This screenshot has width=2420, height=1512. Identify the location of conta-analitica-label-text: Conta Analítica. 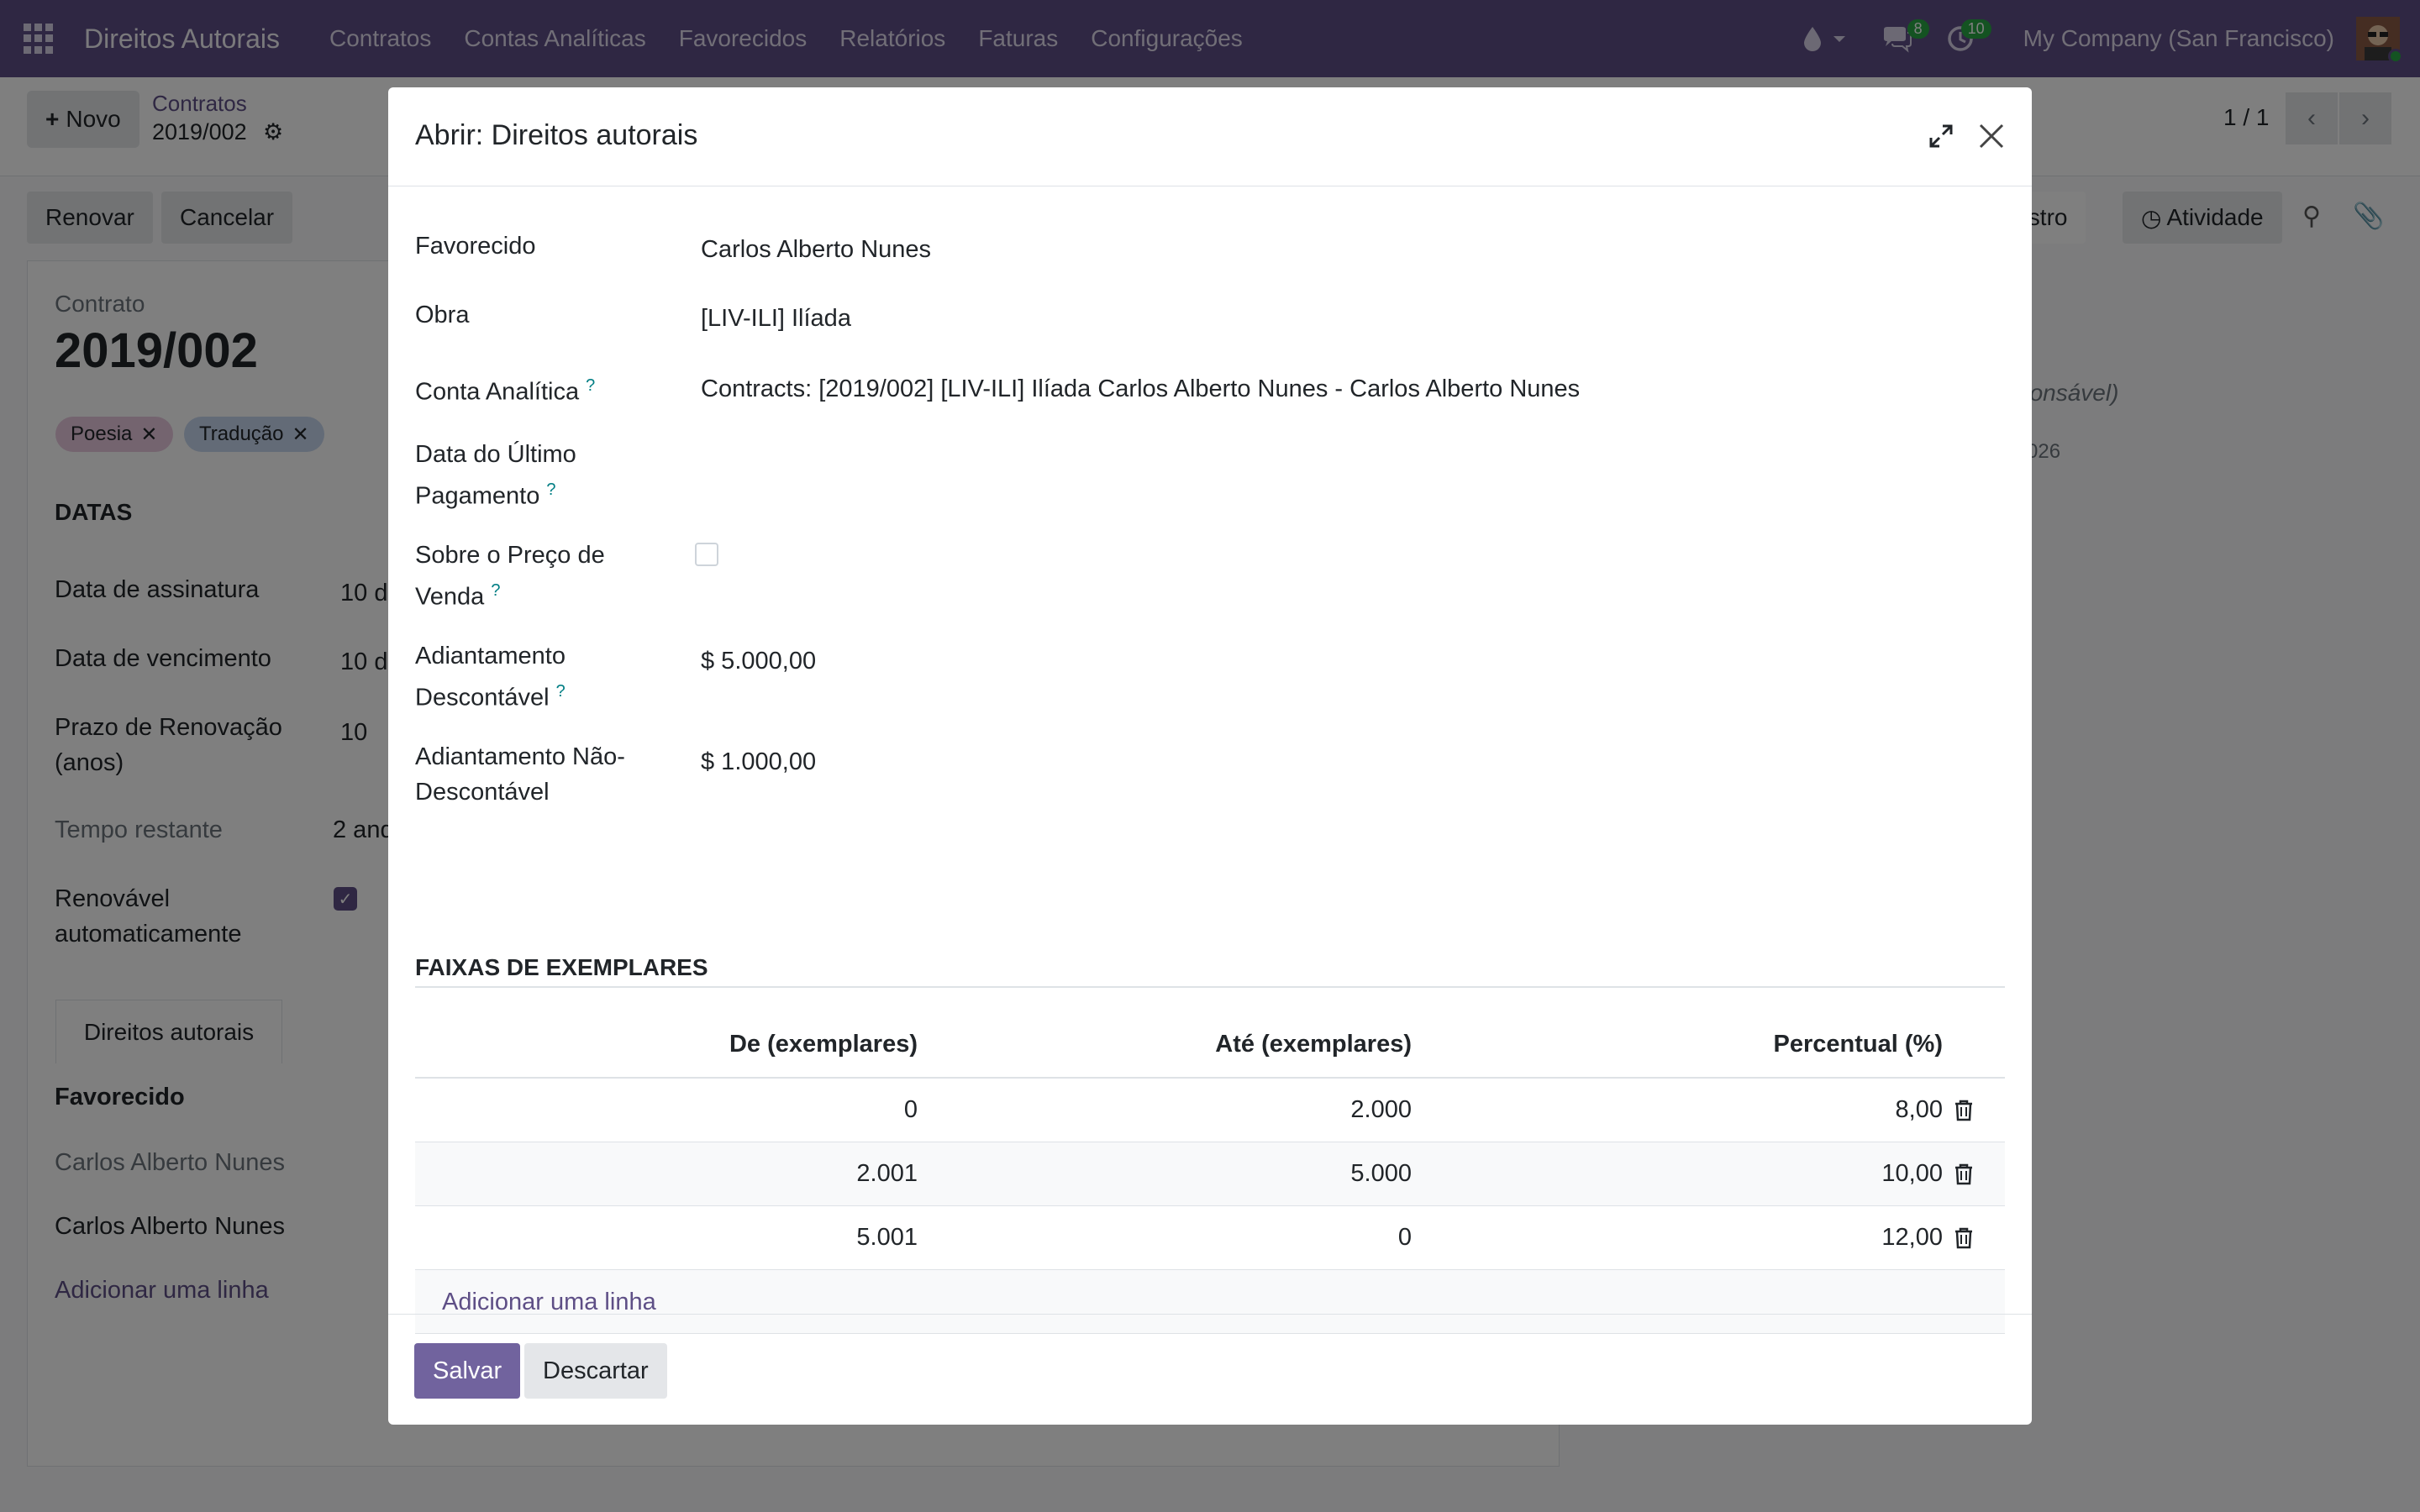
(497, 392).